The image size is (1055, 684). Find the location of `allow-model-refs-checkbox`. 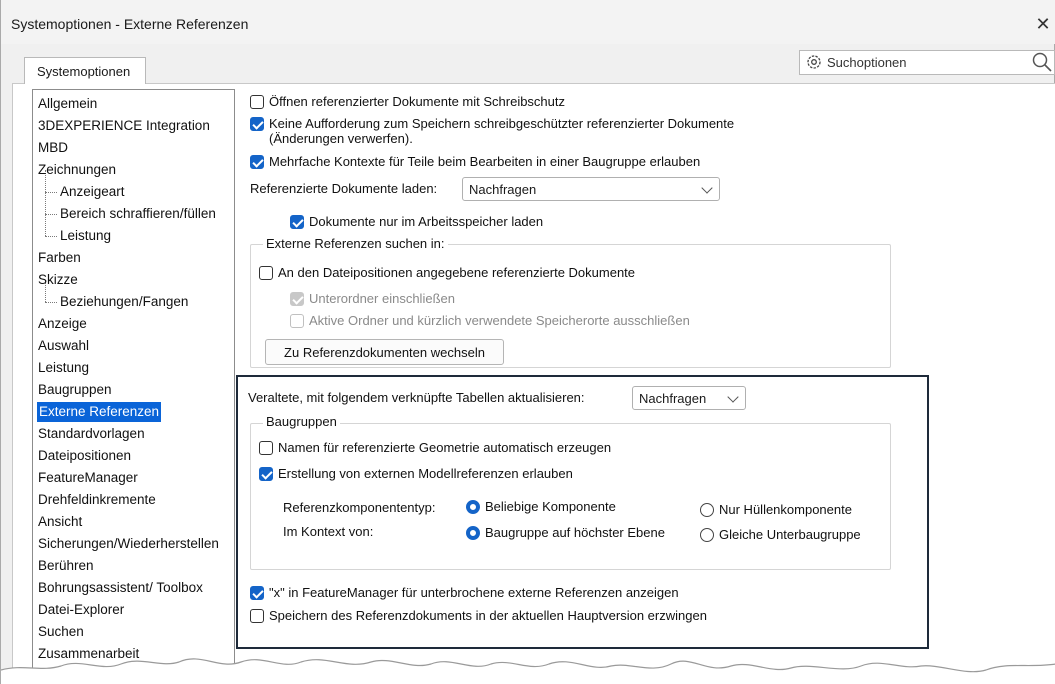

allow-model-refs-checkbox is located at coordinates (266, 474).